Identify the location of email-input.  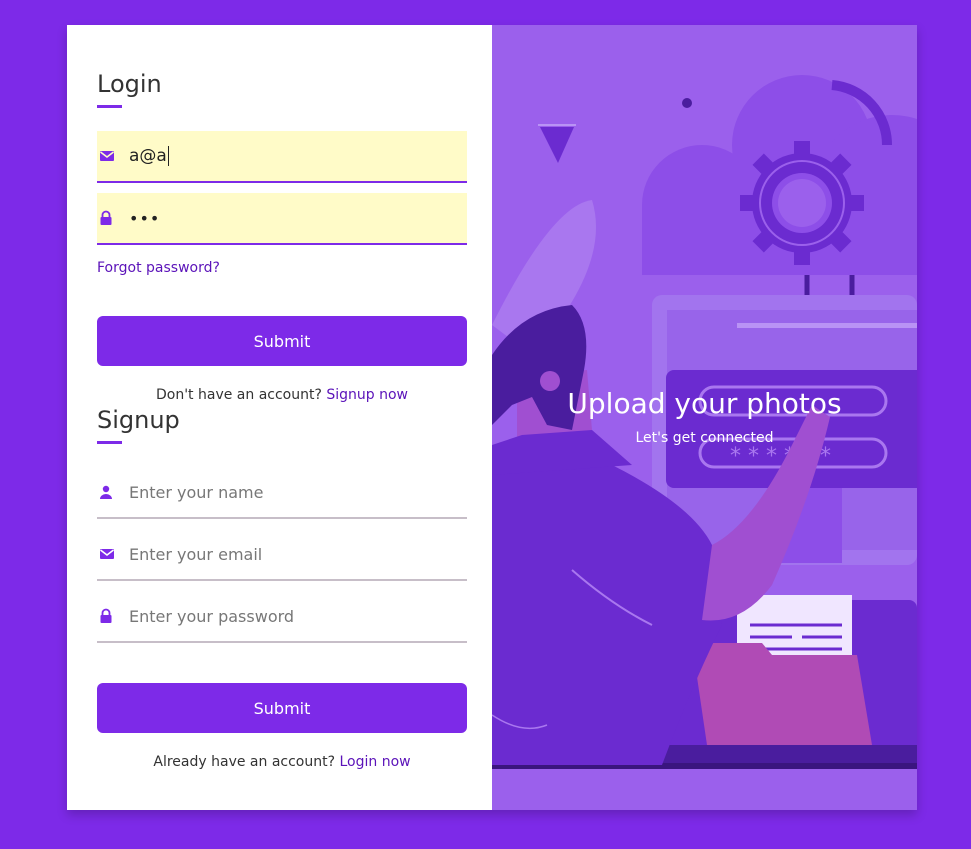
(289, 554).